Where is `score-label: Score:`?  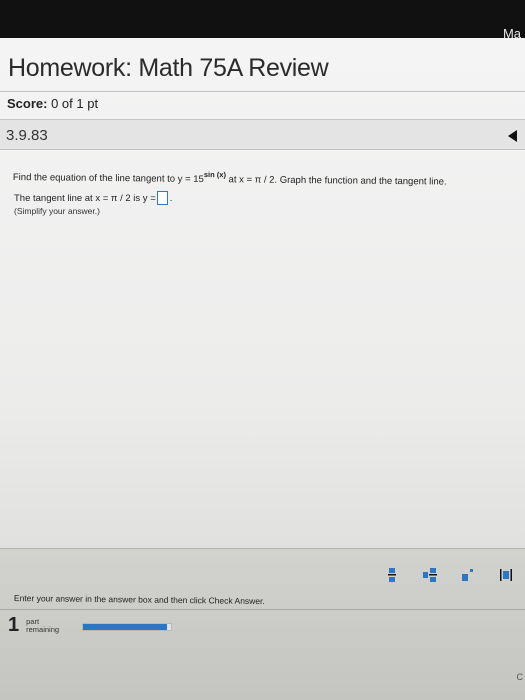 score-label: Score: is located at coordinates (27, 103).